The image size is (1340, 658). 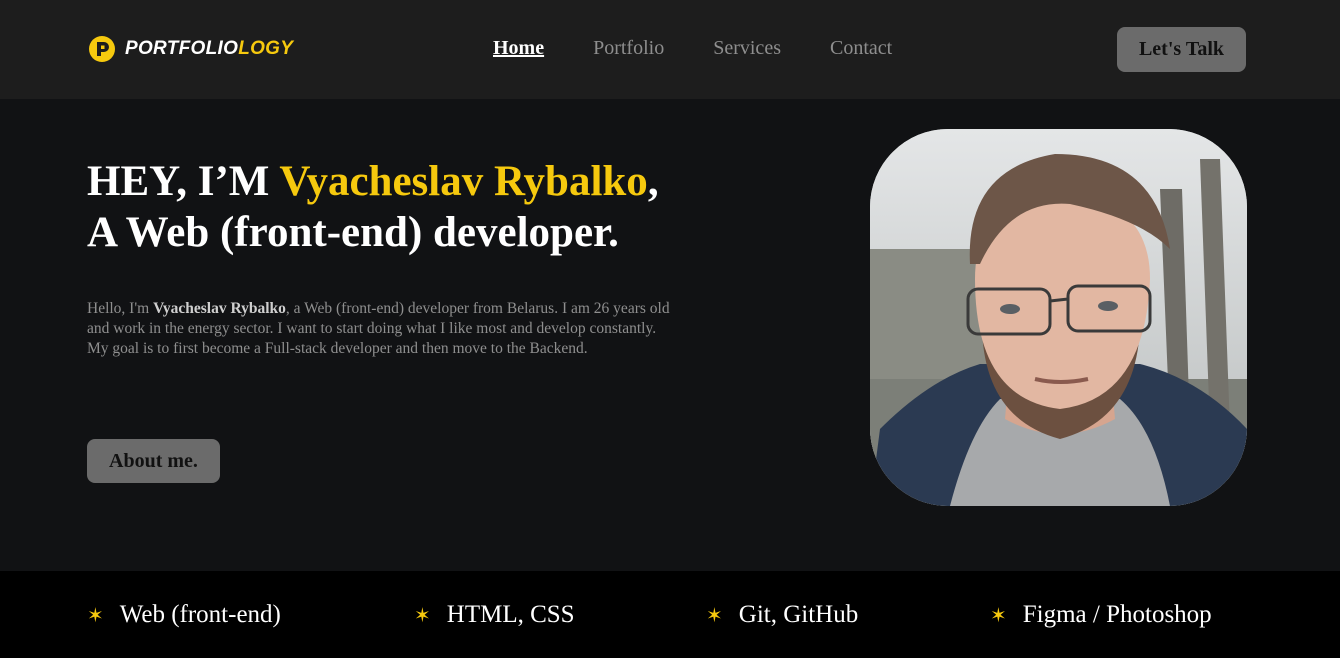 I want to click on logo-text: PORTFOLIOLOGY, so click(x=209, y=48).